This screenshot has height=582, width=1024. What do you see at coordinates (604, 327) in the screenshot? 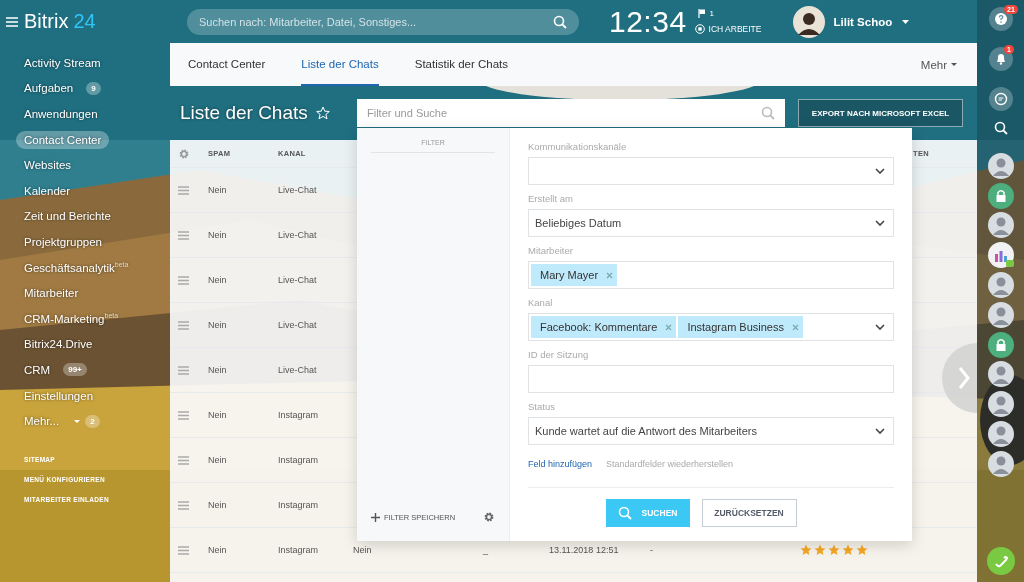
I see `tag-chip: Facebook: Kommentare` at bounding box center [604, 327].